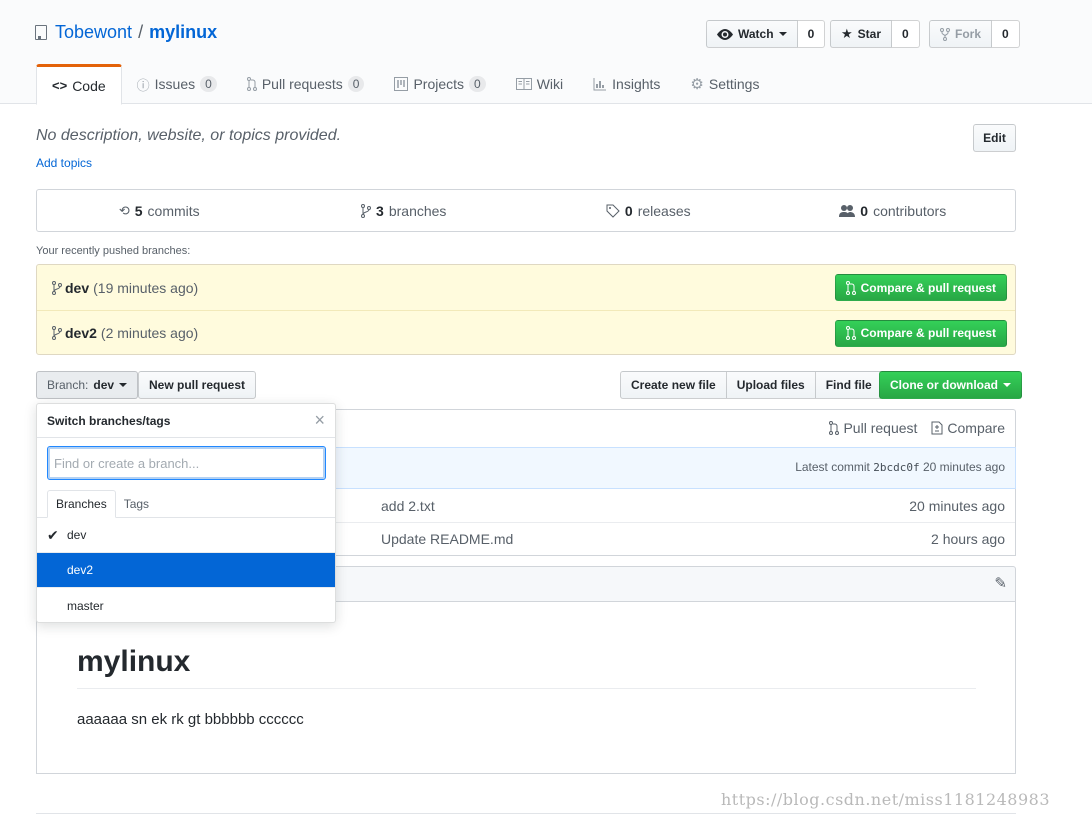 This screenshot has height=821, width=1092. I want to click on branch-item-label: dev2, so click(80, 570).